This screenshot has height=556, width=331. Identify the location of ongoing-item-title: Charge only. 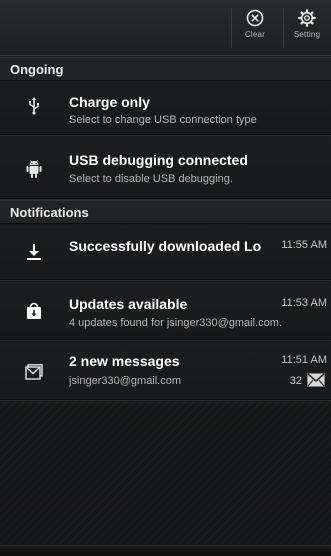
(109, 102).